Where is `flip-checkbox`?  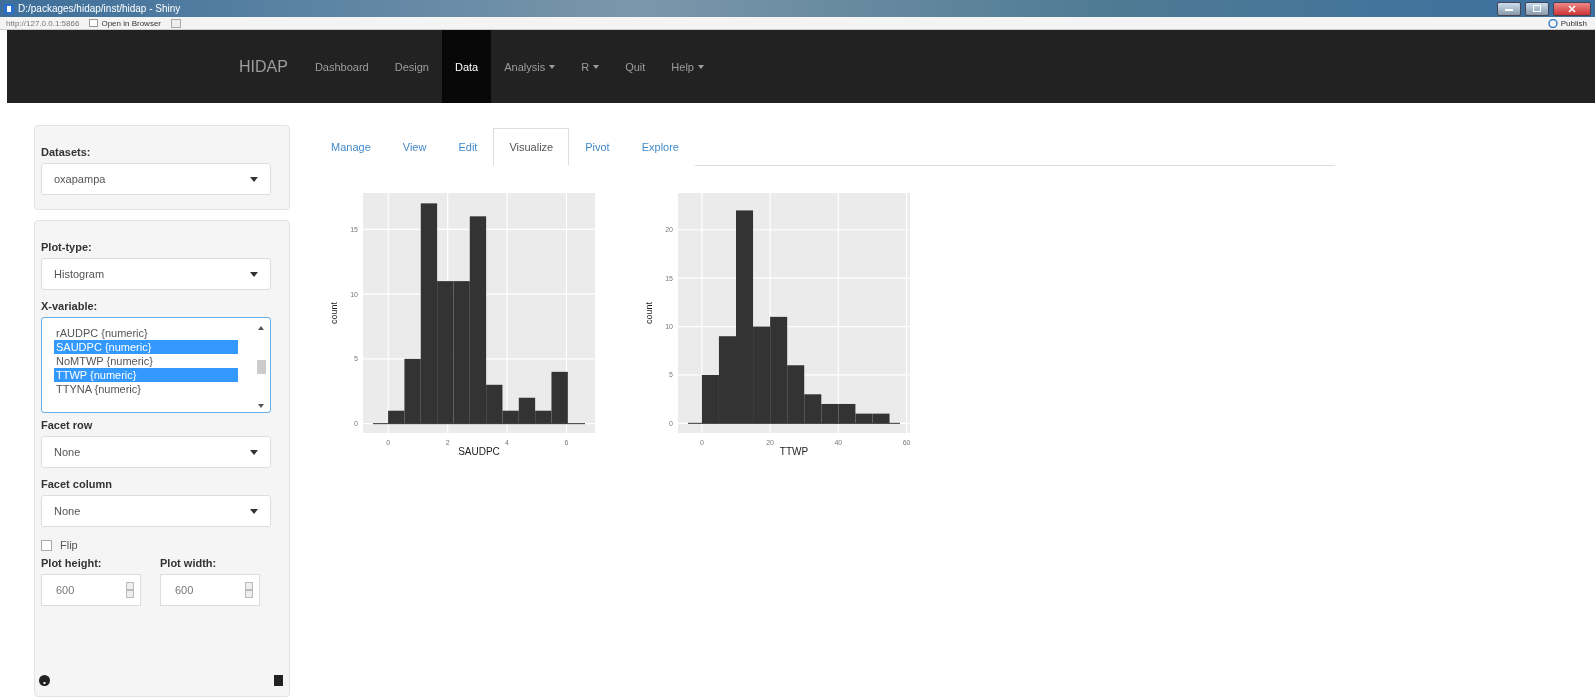
flip-checkbox is located at coordinates (46, 545).